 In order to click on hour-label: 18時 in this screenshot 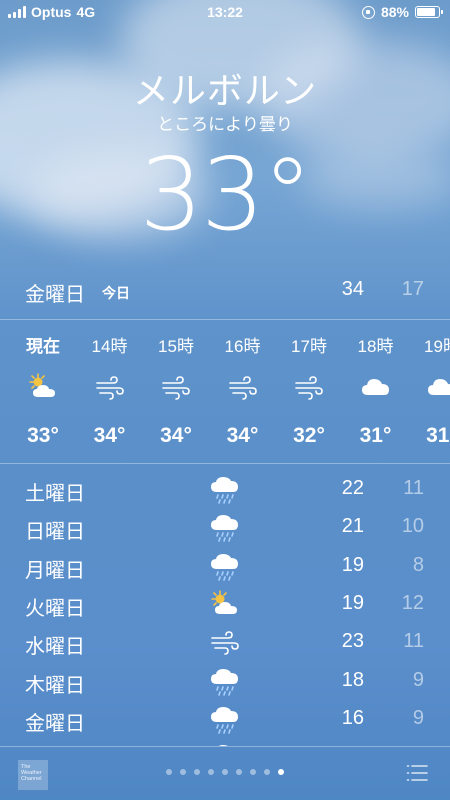, I will do `click(375, 346)`.